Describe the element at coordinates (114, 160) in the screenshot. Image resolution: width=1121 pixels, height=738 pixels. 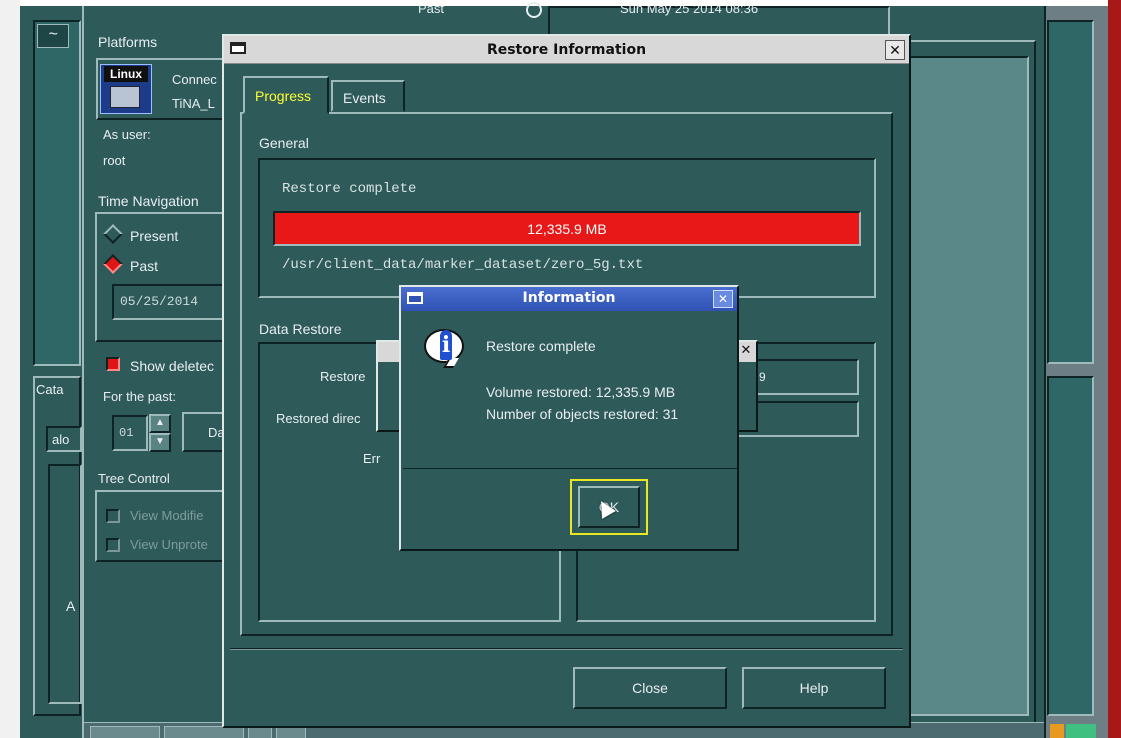
I see `user-value: root` at that location.